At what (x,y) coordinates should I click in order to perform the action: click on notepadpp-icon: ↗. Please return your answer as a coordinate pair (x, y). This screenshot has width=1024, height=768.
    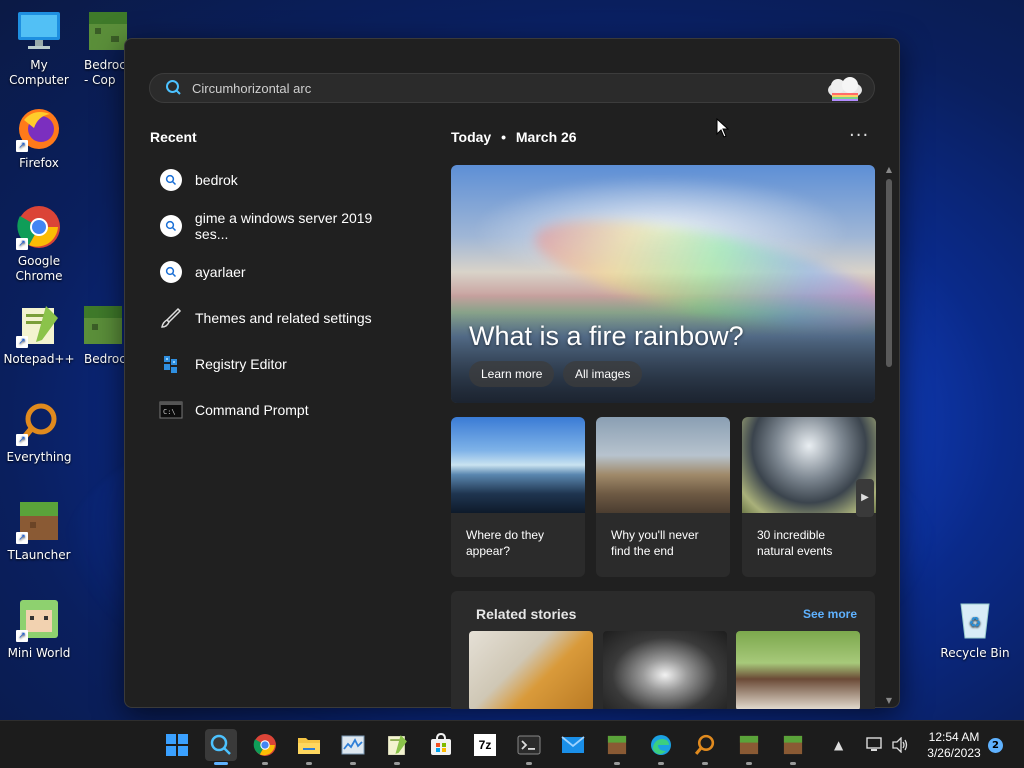
    Looking at the image, I should click on (39, 325).